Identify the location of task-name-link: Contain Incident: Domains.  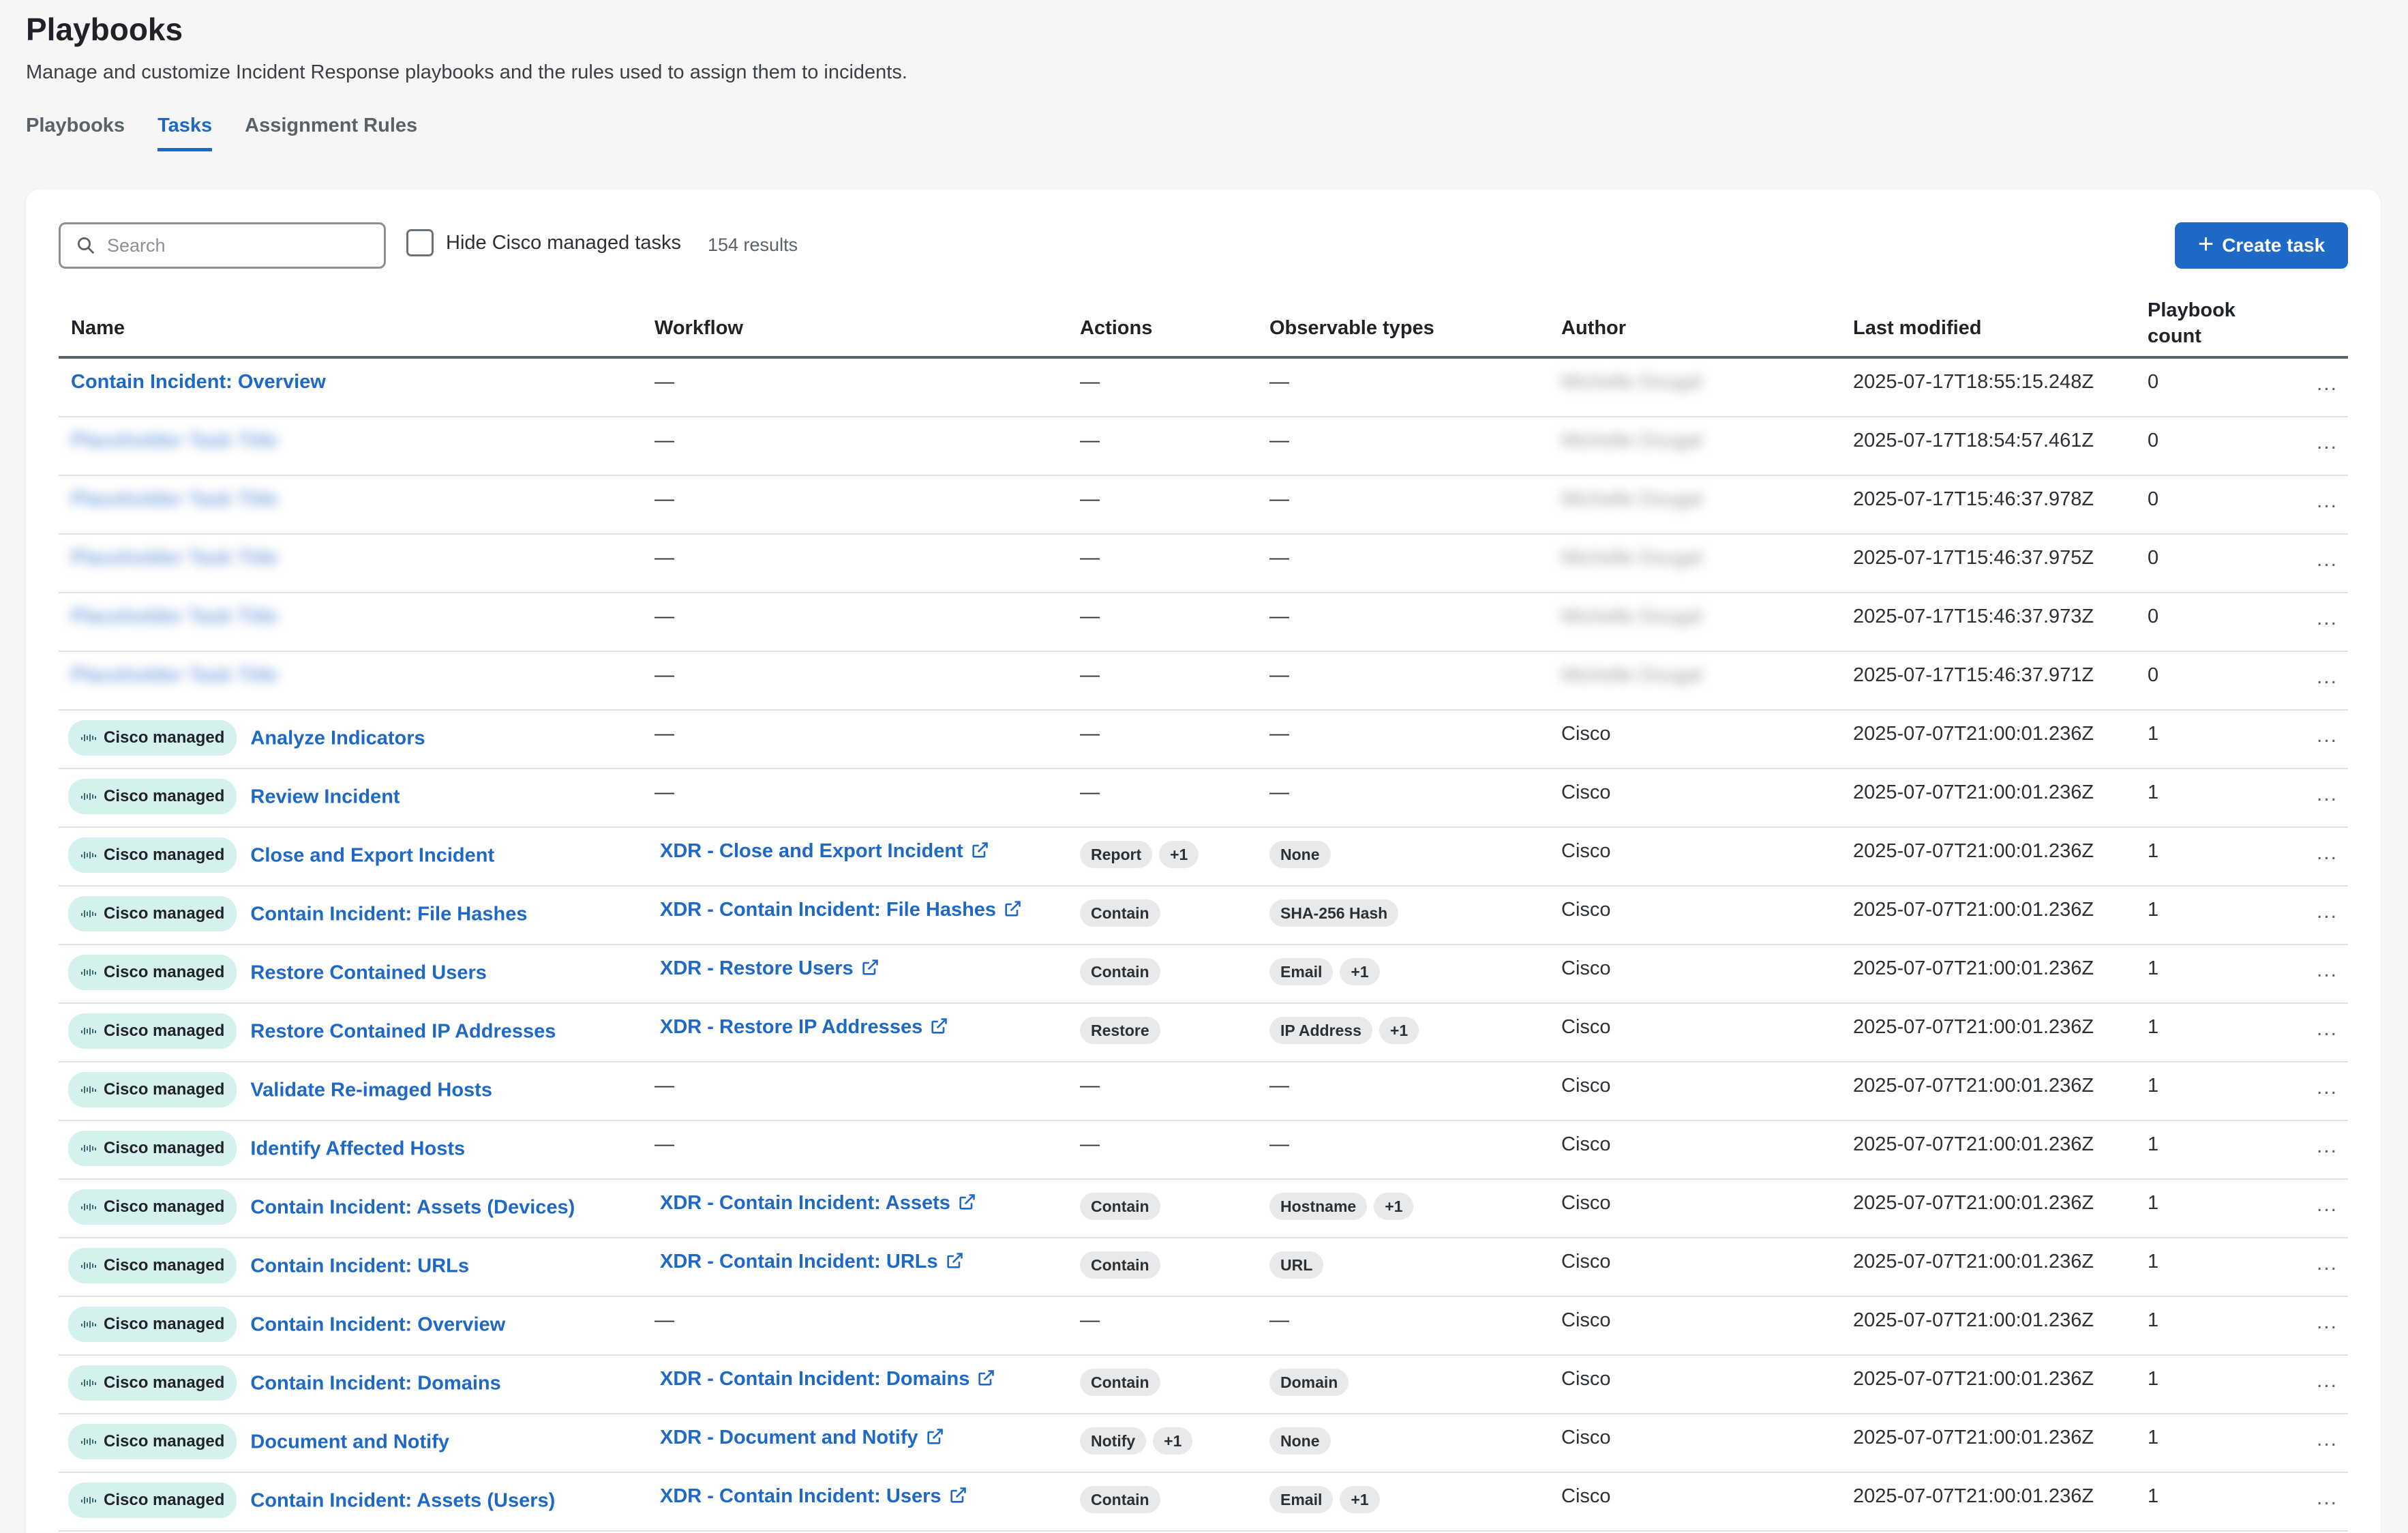
(375, 1384).